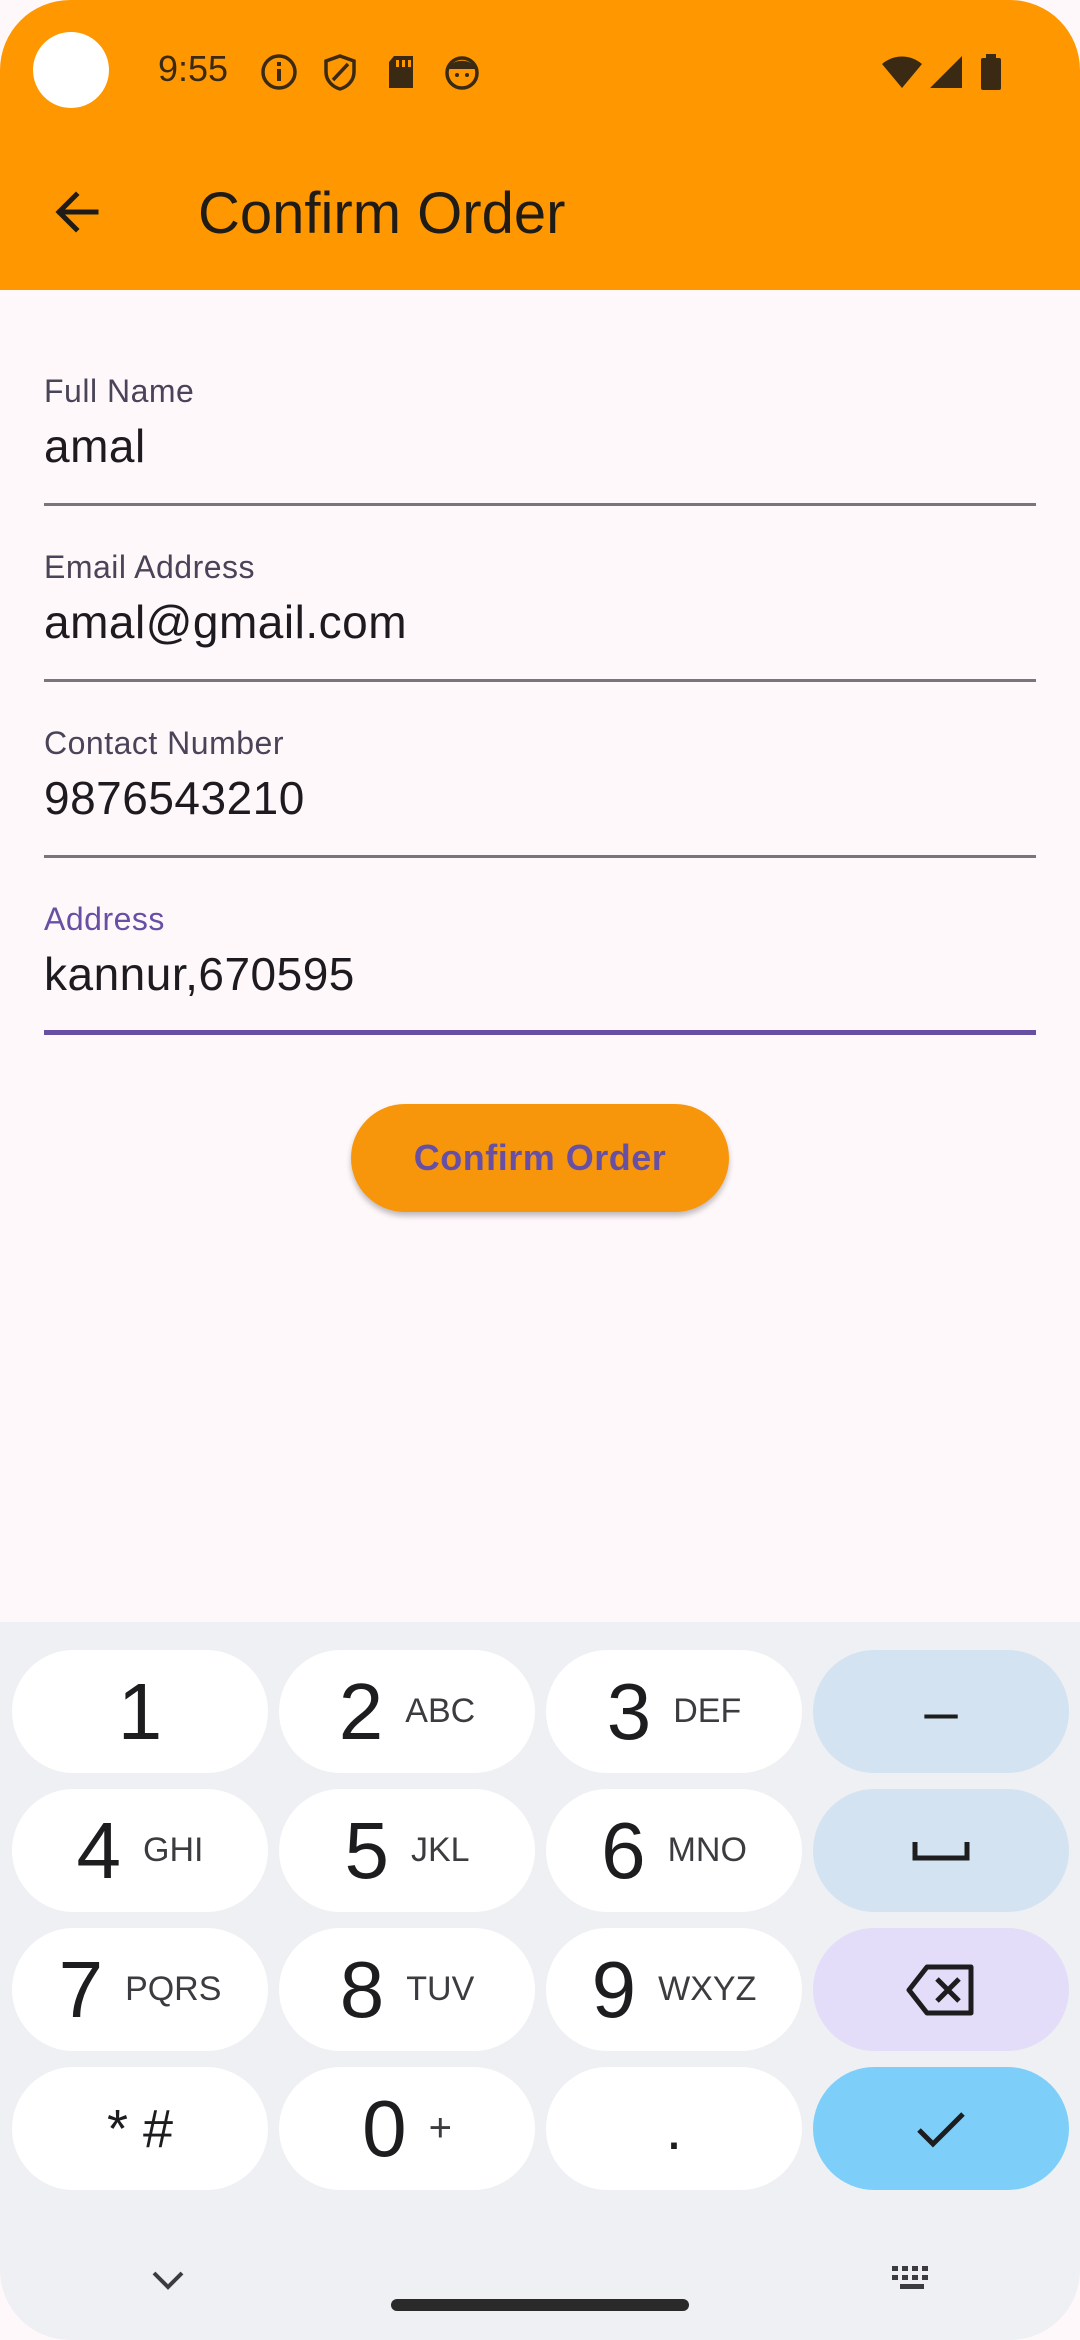 The image size is (1080, 2340). Describe the element at coordinates (164, 743) in the screenshot. I see `contact-number-label: Contact Number` at that location.